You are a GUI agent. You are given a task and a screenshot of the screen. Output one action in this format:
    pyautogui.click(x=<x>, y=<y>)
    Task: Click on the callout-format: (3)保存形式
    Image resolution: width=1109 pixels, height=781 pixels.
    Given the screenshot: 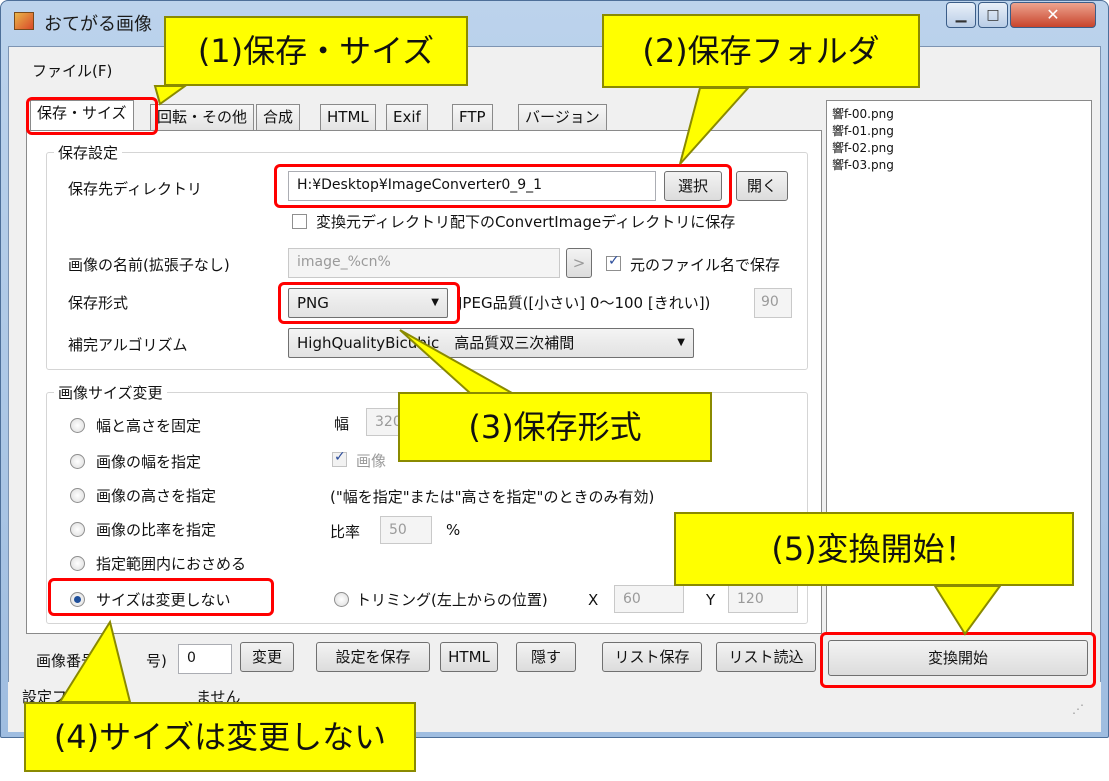 What is the action you would take?
    pyautogui.click(x=555, y=427)
    